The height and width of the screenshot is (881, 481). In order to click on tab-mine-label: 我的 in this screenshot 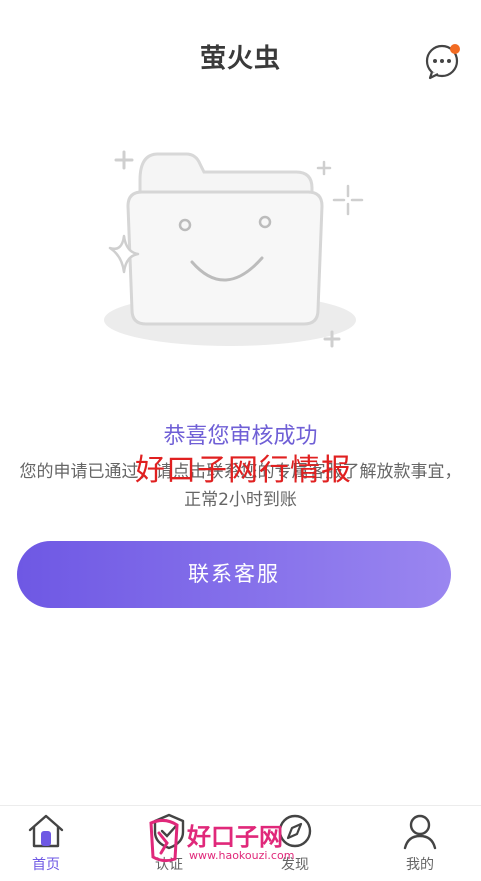, I will do `click(420, 865)`.